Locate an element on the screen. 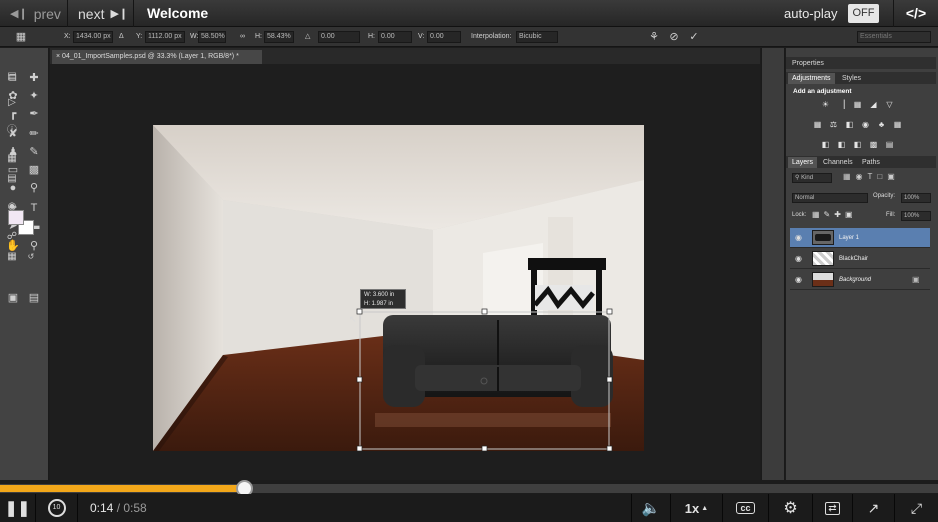 This screenshot has height=522, width=938. opacity-field: 100% is located at coordinates (916, 198).